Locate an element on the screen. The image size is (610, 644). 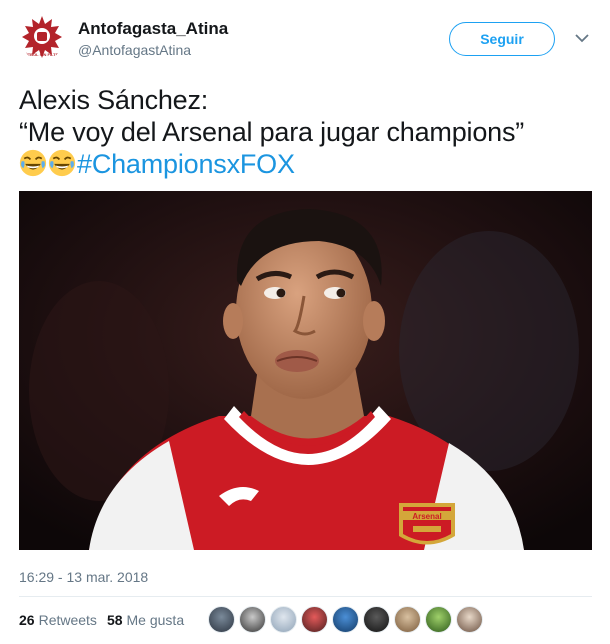
author-handle: @AntofagastAtina is located at coordinates (134, 50).